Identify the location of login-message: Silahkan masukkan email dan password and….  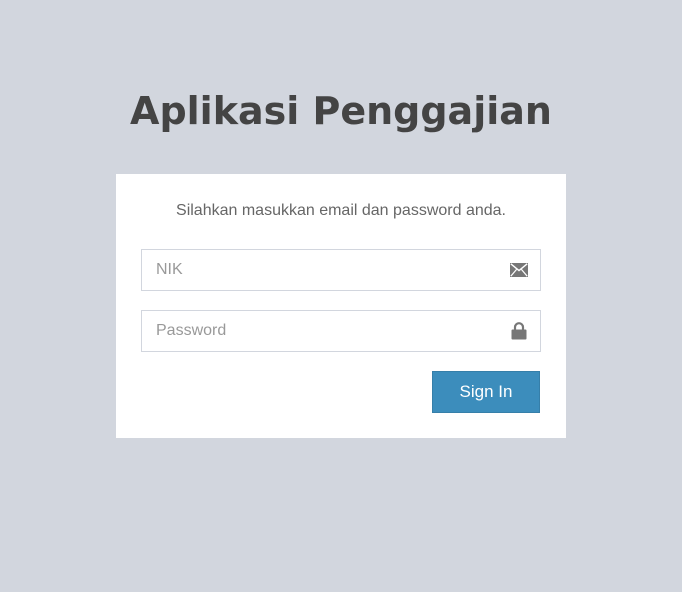
(341, 210).